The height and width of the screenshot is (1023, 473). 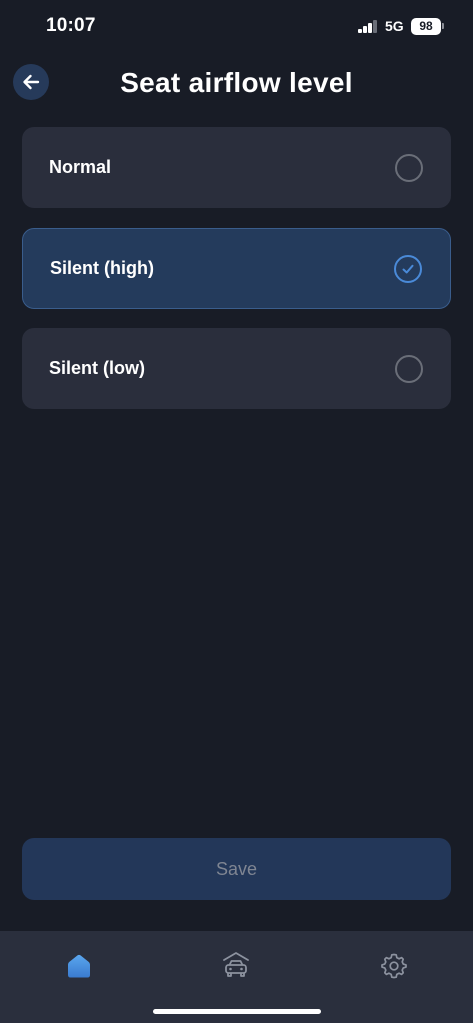 I want to click on tab-settings, so click(x=394, y=966).